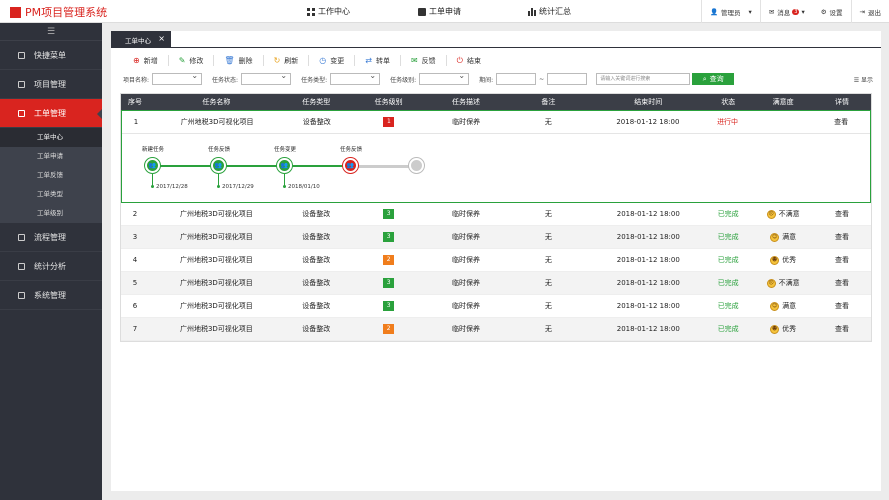  I want to click on toolbar-icon: ◷, so click(323, 60).